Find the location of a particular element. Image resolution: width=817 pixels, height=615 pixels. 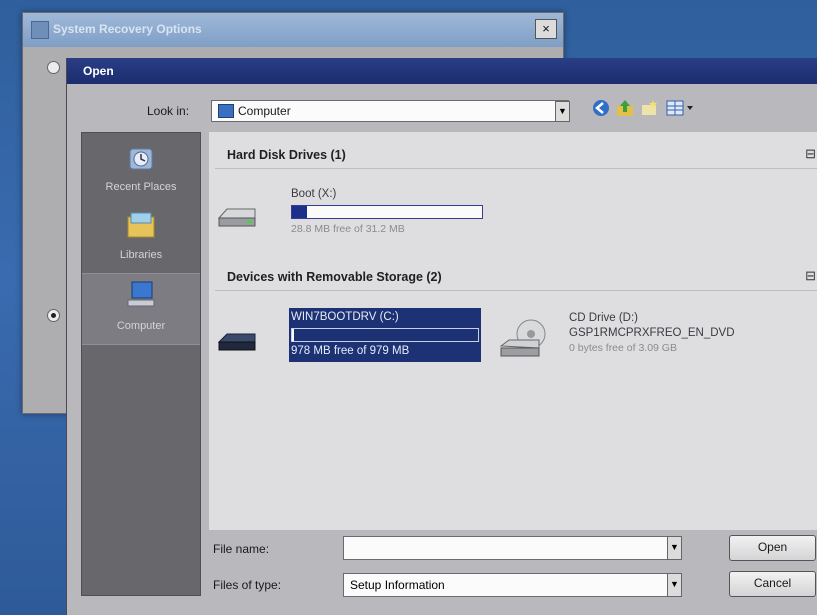

place-computer: Computer is located at coordinates (141, 309).